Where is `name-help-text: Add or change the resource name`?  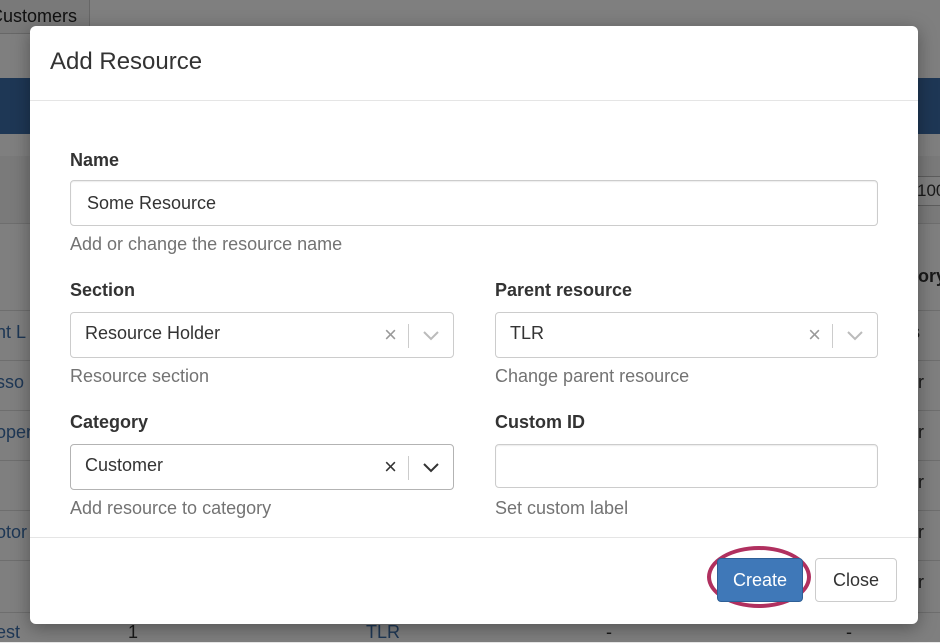
name-help-text: Add or change the resource name is located at coordinates (206, 244).